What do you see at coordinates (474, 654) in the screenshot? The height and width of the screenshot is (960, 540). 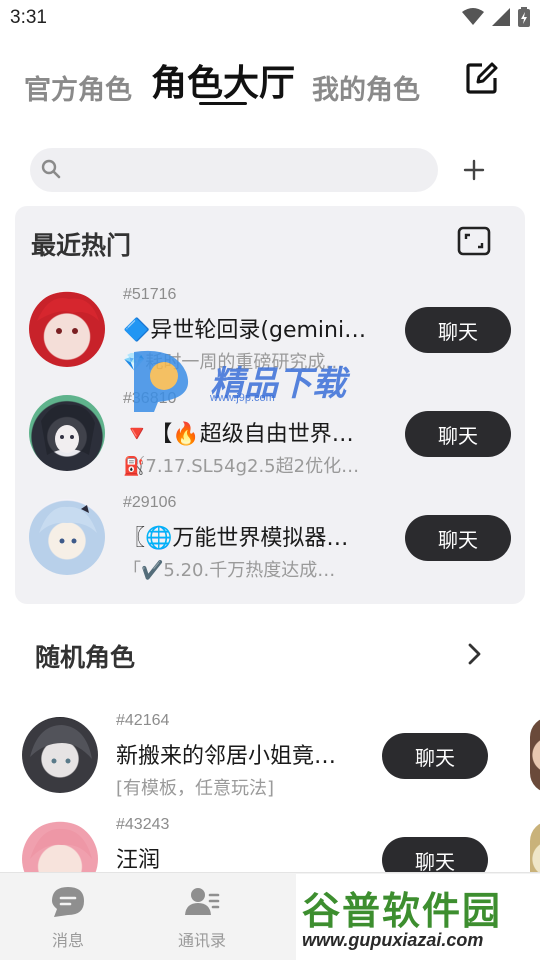 I see `chevron-right-icon` at bounding box center [474, 654].